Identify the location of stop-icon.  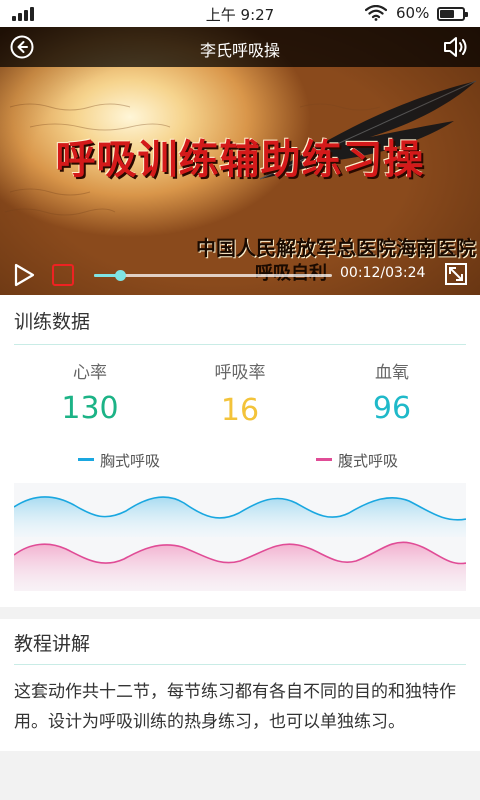
(63, 275).